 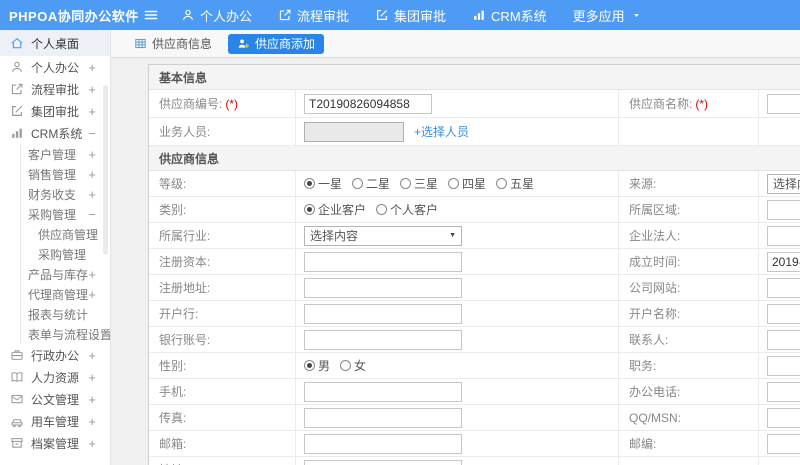 I want to click on industry-select: 选择内容 ▼, so click(x=383, y=235).